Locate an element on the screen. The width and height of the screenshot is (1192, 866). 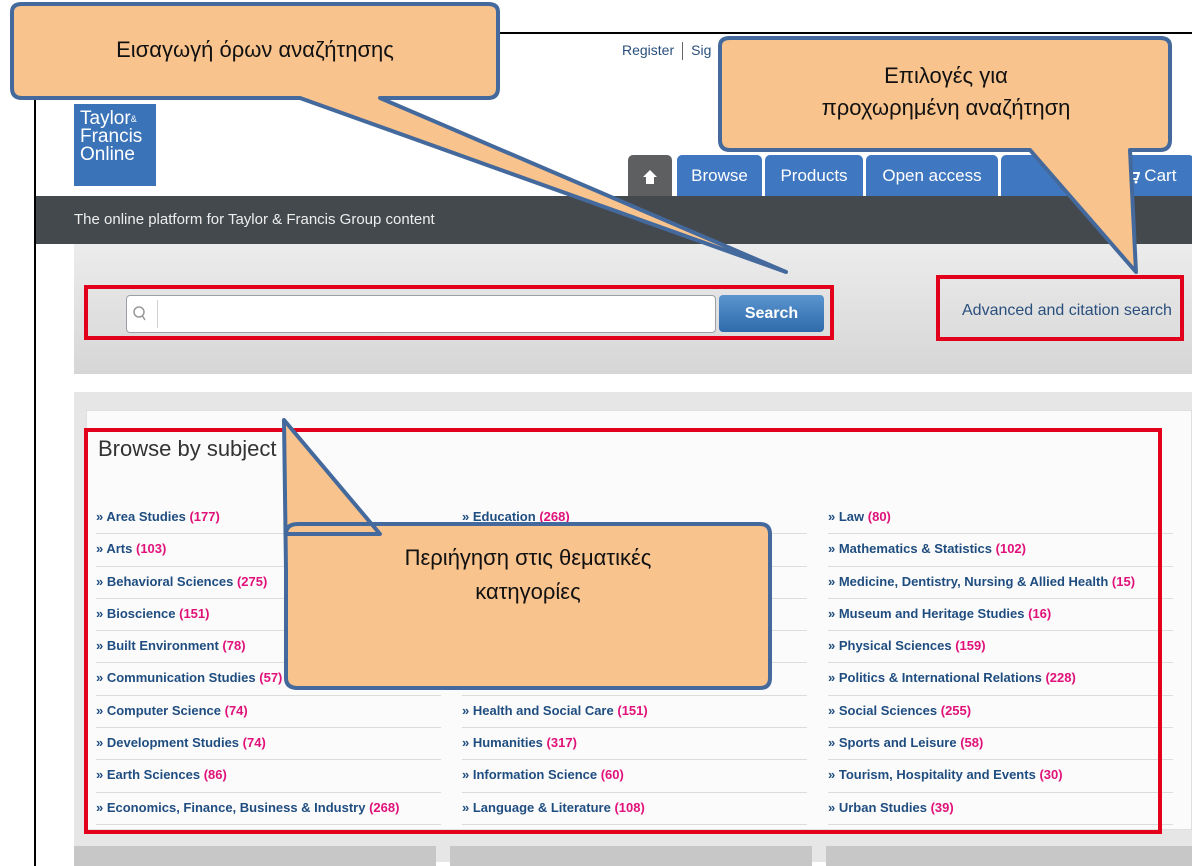
callout-advanced-line-2: προχωρημένη αναζήτηση is located at coordinates (946, 107).